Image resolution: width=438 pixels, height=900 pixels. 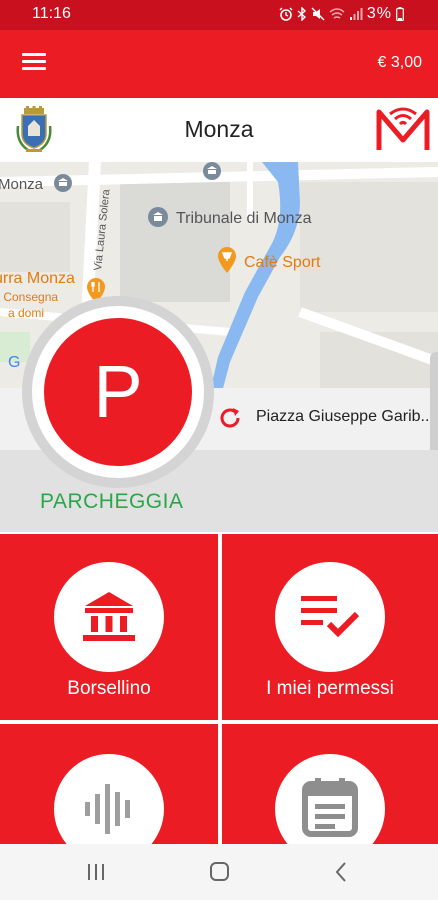 I want to click on tile-audio, so click(x=109, y=784).